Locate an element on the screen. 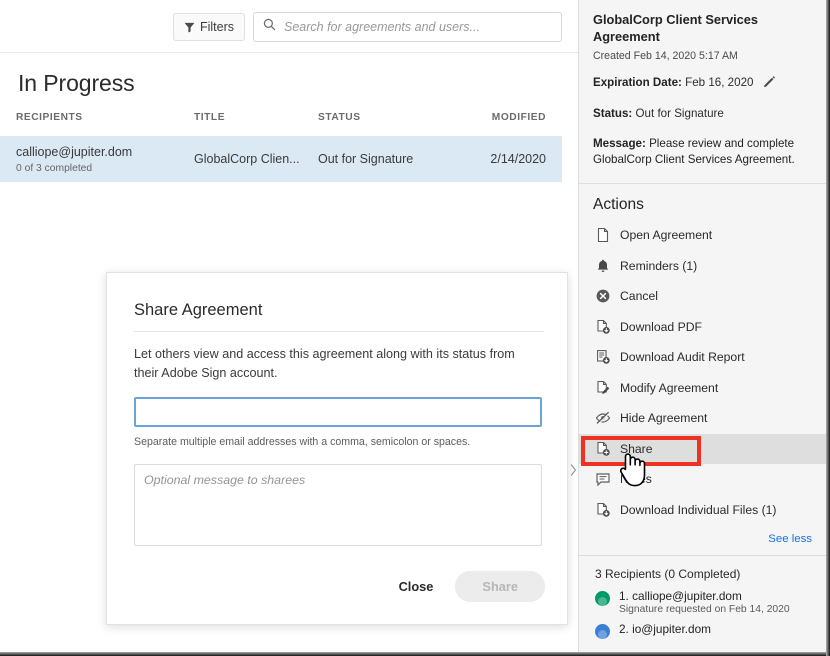 This screenshot has width=830, height=656. recipient-name: 2. io@jupiter.dom is located at coordinates (665, 629).